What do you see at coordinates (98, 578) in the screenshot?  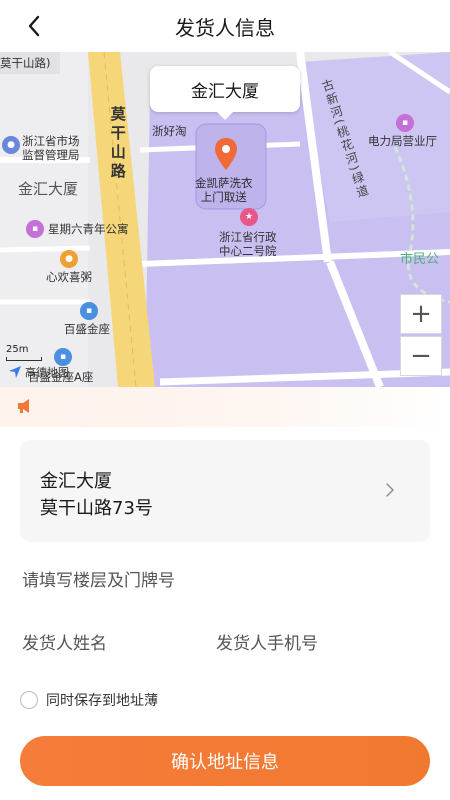 I see `floor-door-input: 请填写楼层及门牌号` at bounding box center [98, 578].